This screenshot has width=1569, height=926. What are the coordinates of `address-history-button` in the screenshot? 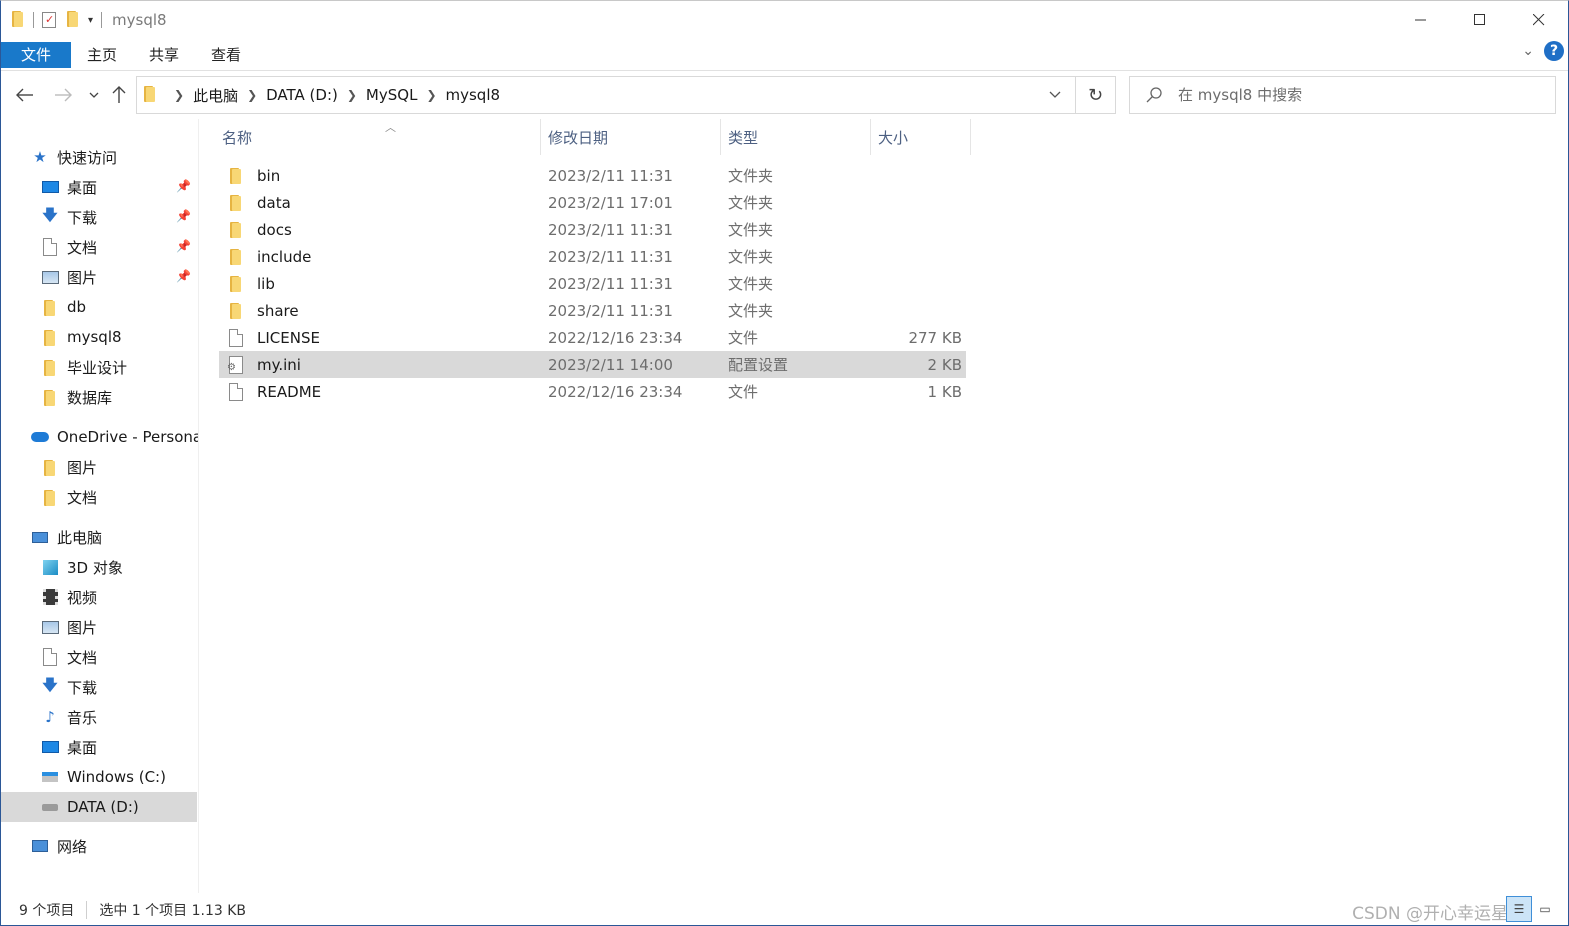 It's located at (1055, 95).